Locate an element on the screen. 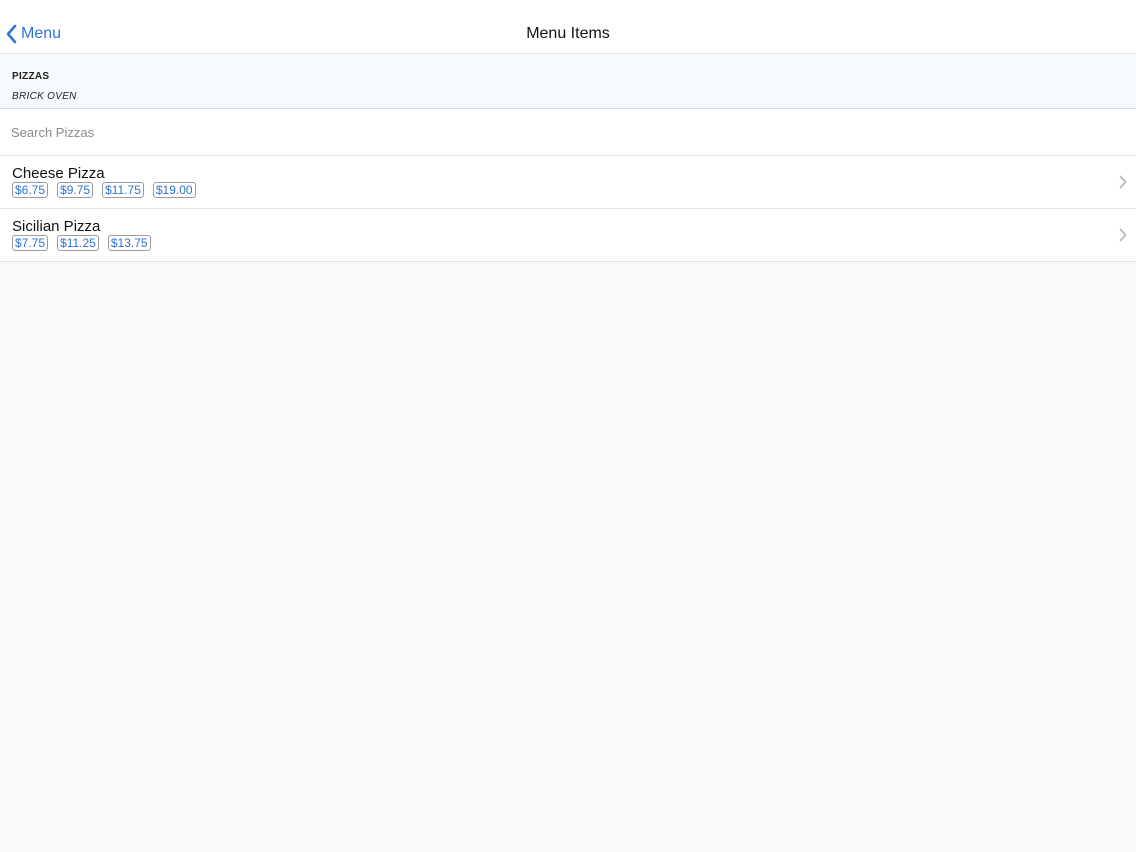  section-title: PIZZAS is located at coordinates (31, 76).